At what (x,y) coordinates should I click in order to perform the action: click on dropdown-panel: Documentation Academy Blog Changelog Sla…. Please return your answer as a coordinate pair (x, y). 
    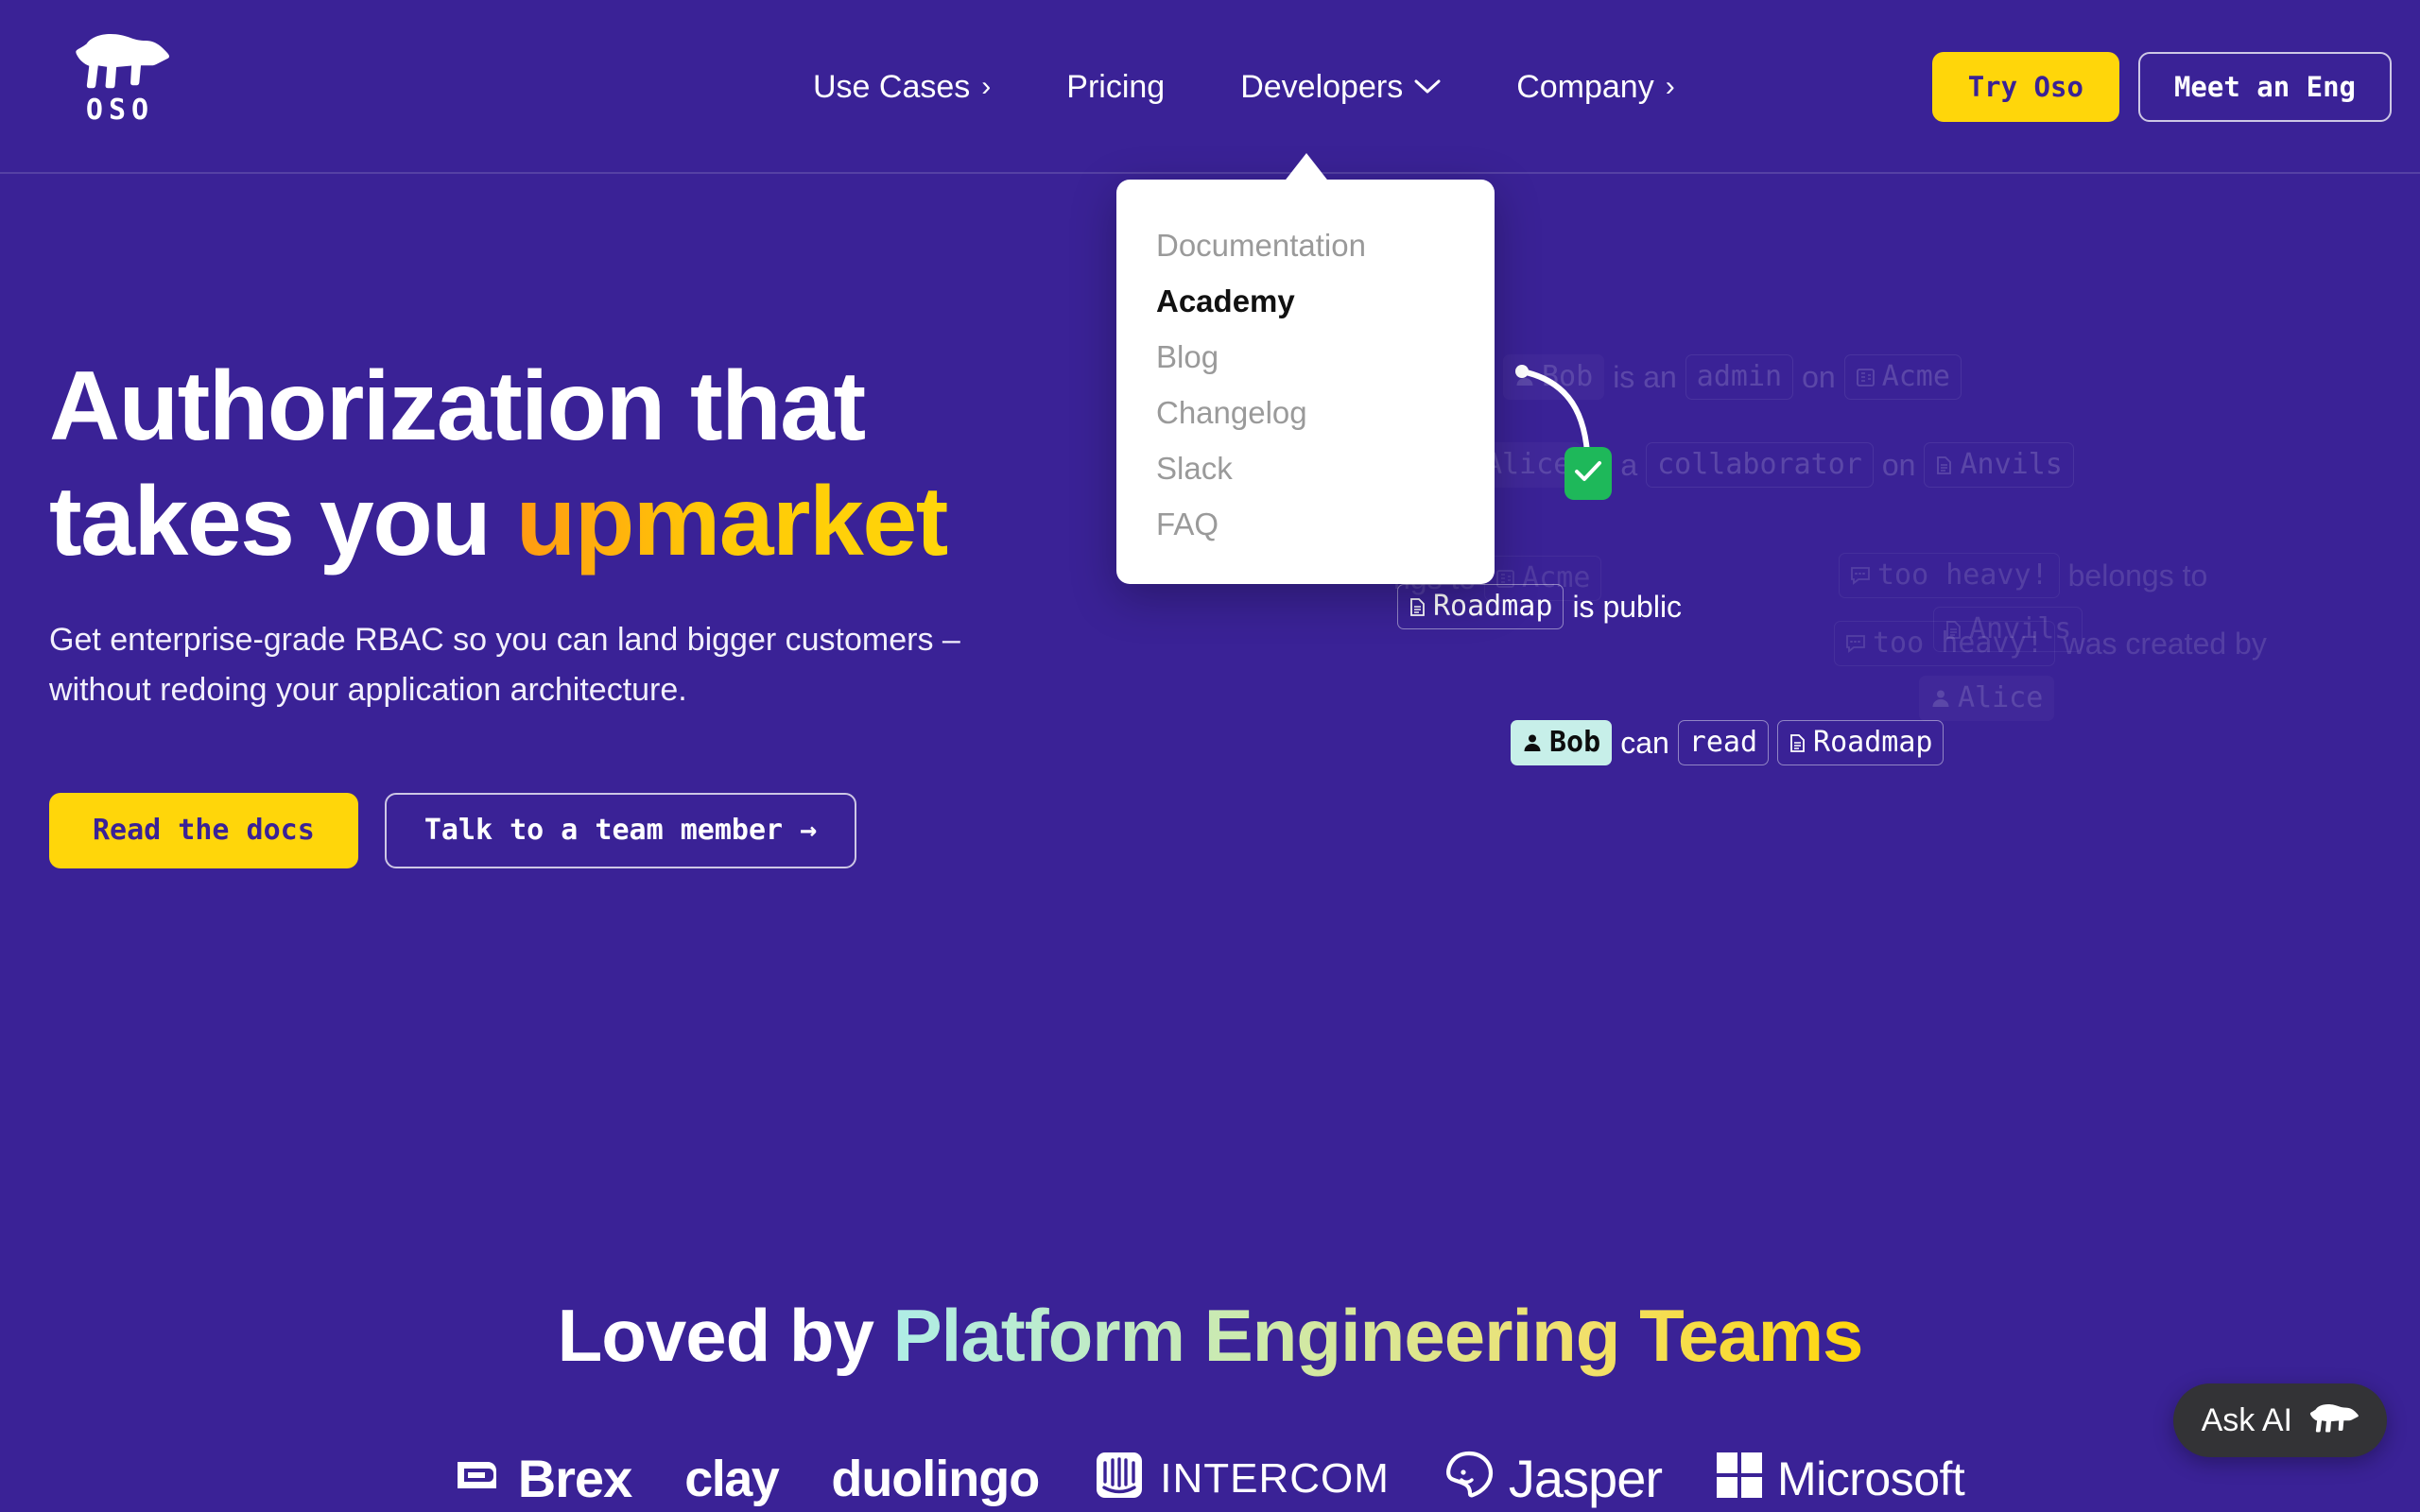
    Looking at the image, I should click on (1305, 382).